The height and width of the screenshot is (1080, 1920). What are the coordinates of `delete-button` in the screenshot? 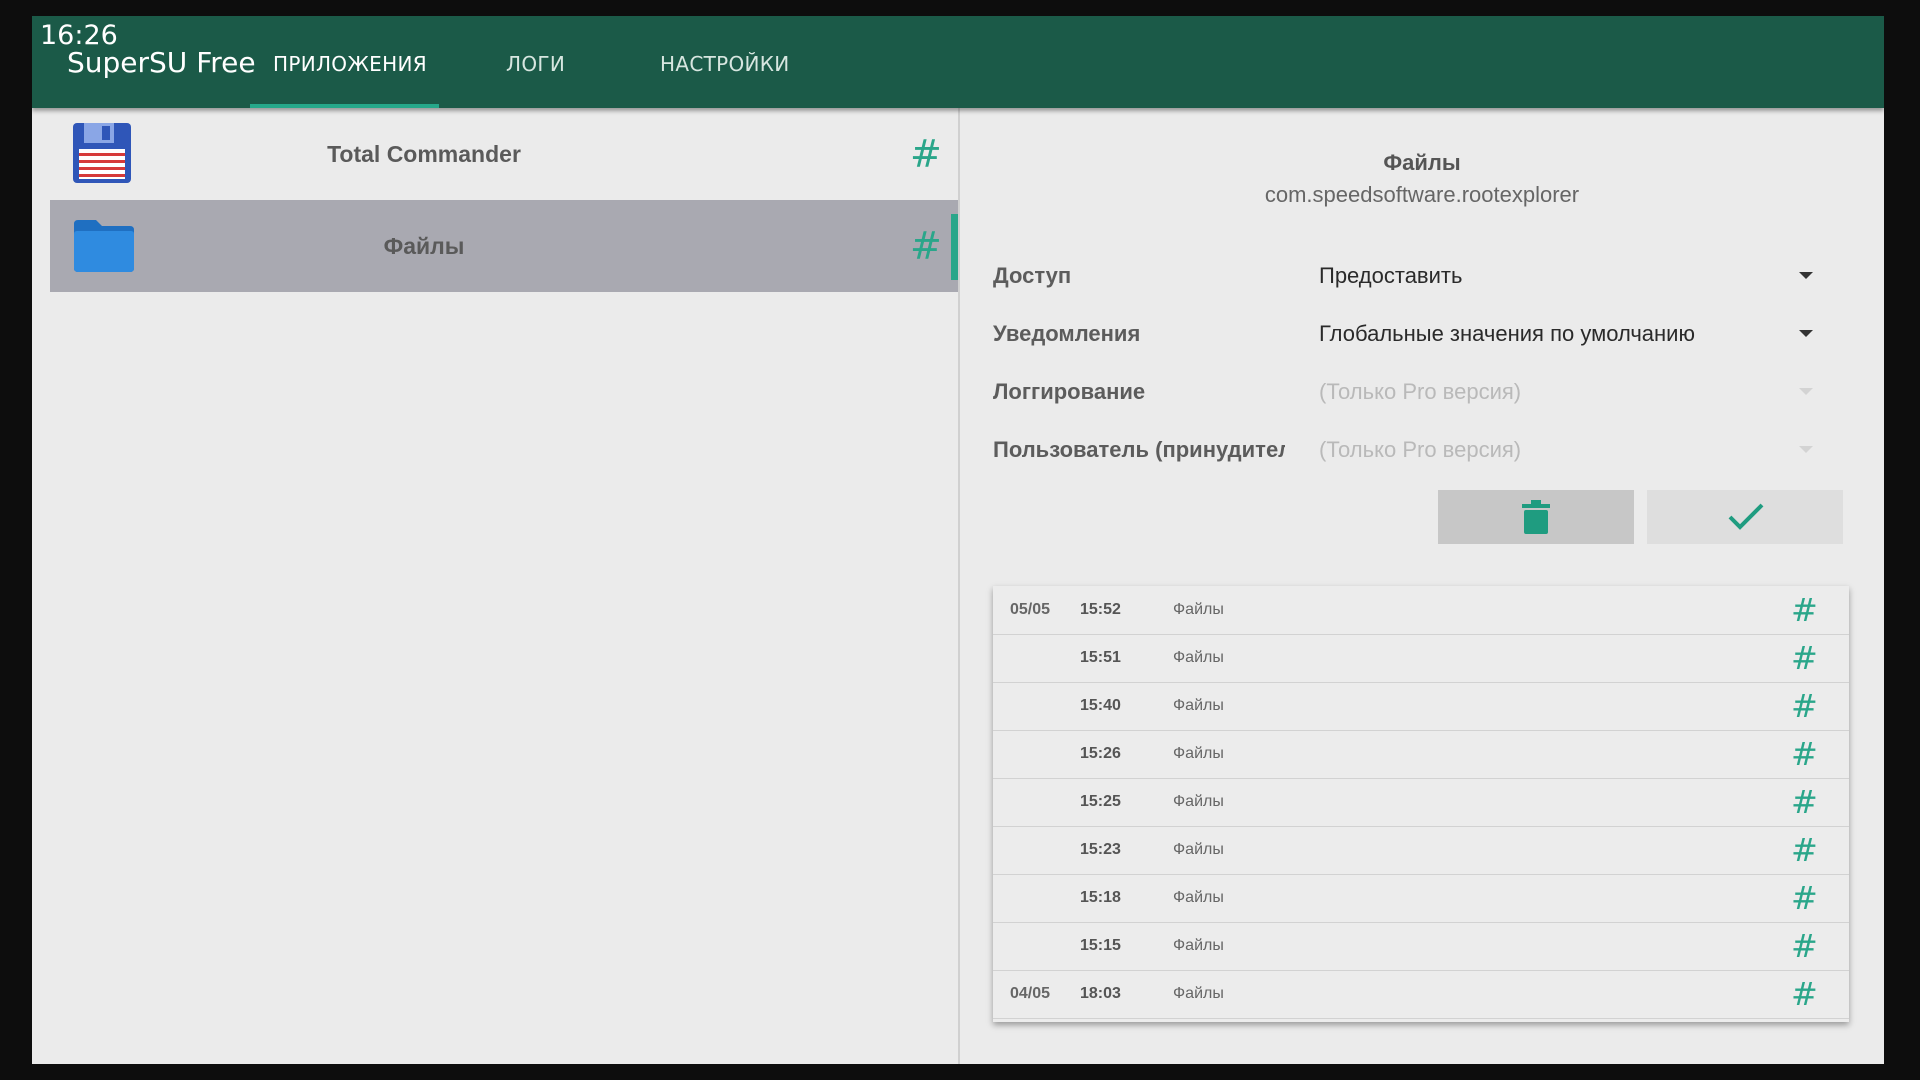 It's located at (1536, 517).